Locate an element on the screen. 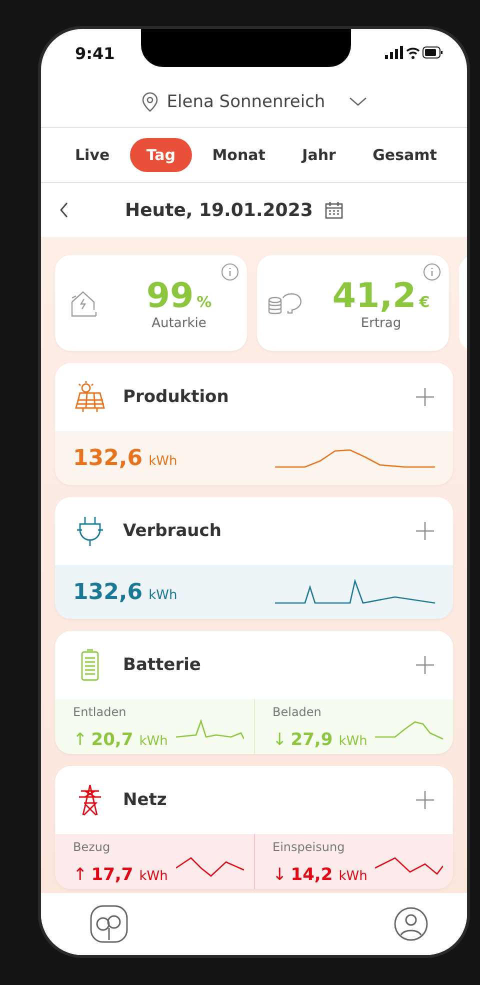  card-title: Batterie is located at coordinates (162, 665).